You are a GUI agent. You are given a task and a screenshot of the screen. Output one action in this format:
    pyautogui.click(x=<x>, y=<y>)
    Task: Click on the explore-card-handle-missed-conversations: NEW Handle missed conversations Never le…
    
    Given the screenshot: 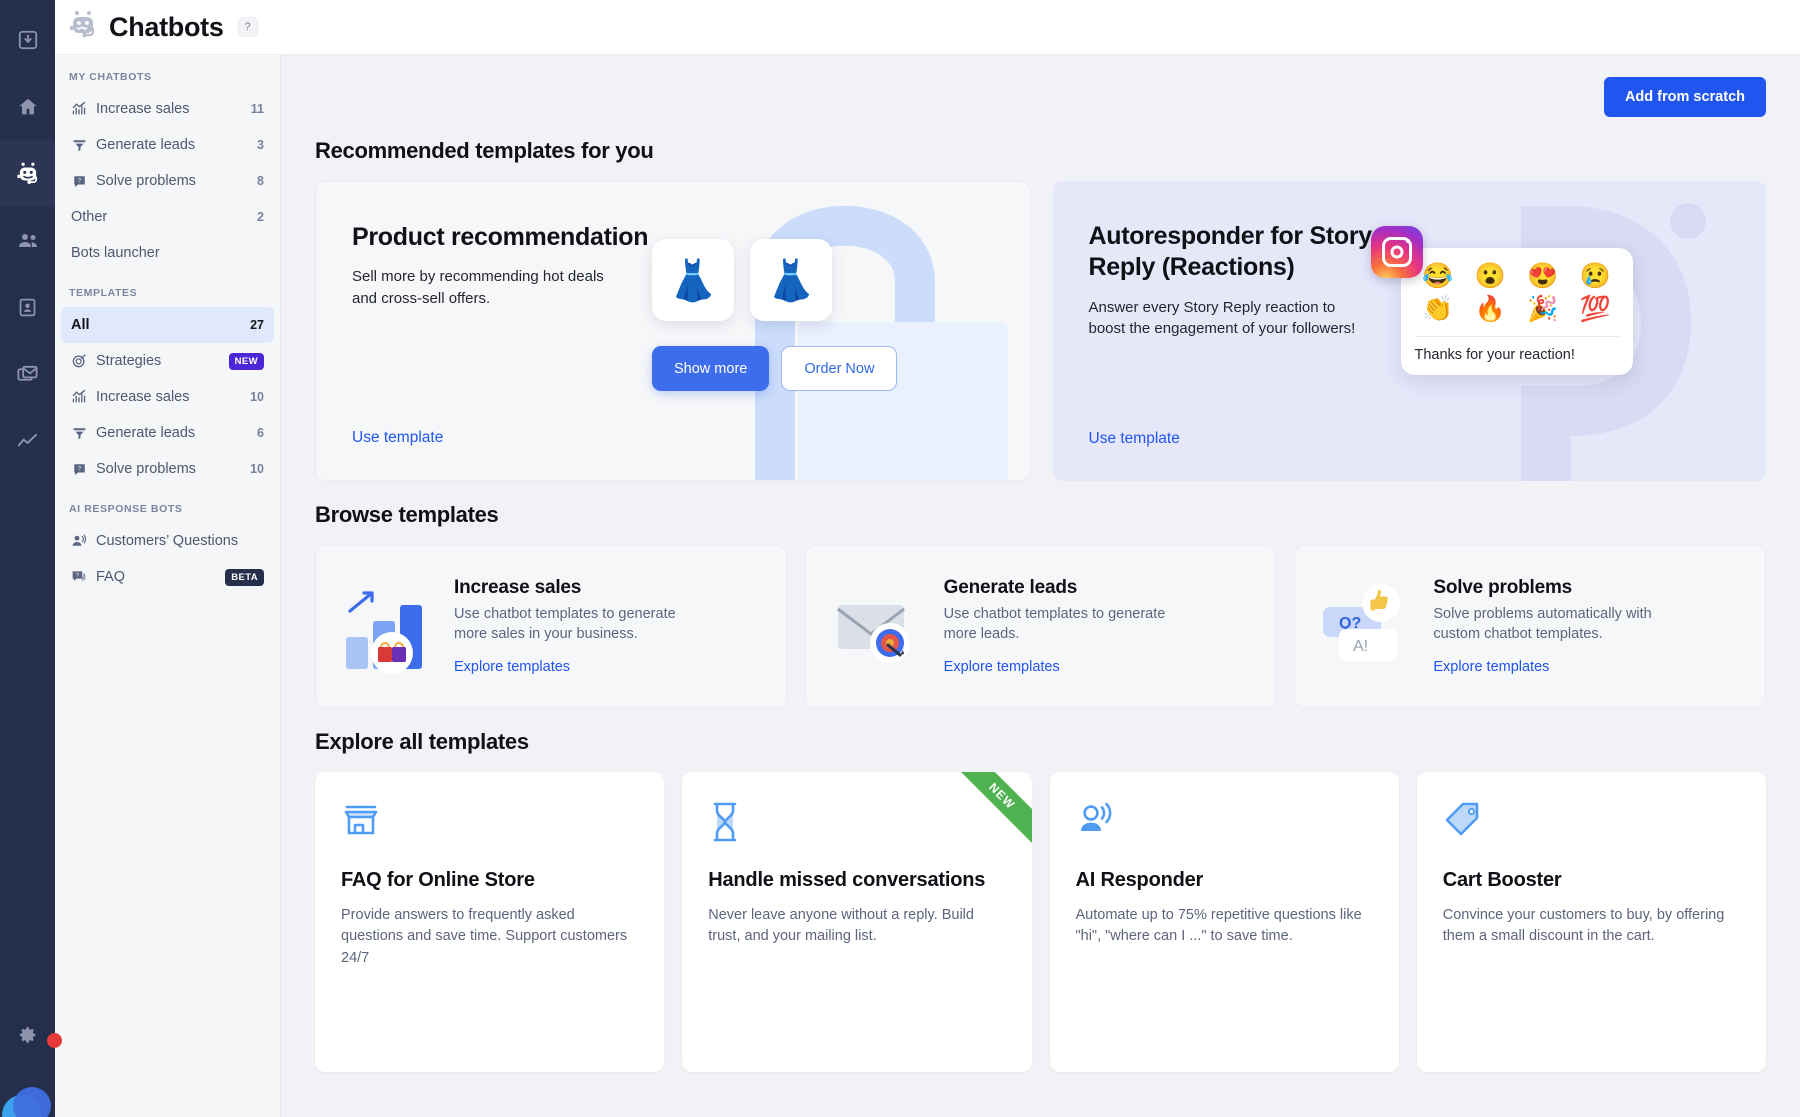 What is the action you would take?
    pyautogui.click(x=857, y=922)
    